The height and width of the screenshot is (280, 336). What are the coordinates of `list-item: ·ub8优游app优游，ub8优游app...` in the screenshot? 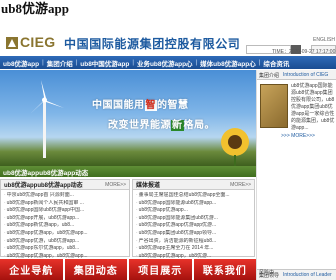 It's located at (65, 242).